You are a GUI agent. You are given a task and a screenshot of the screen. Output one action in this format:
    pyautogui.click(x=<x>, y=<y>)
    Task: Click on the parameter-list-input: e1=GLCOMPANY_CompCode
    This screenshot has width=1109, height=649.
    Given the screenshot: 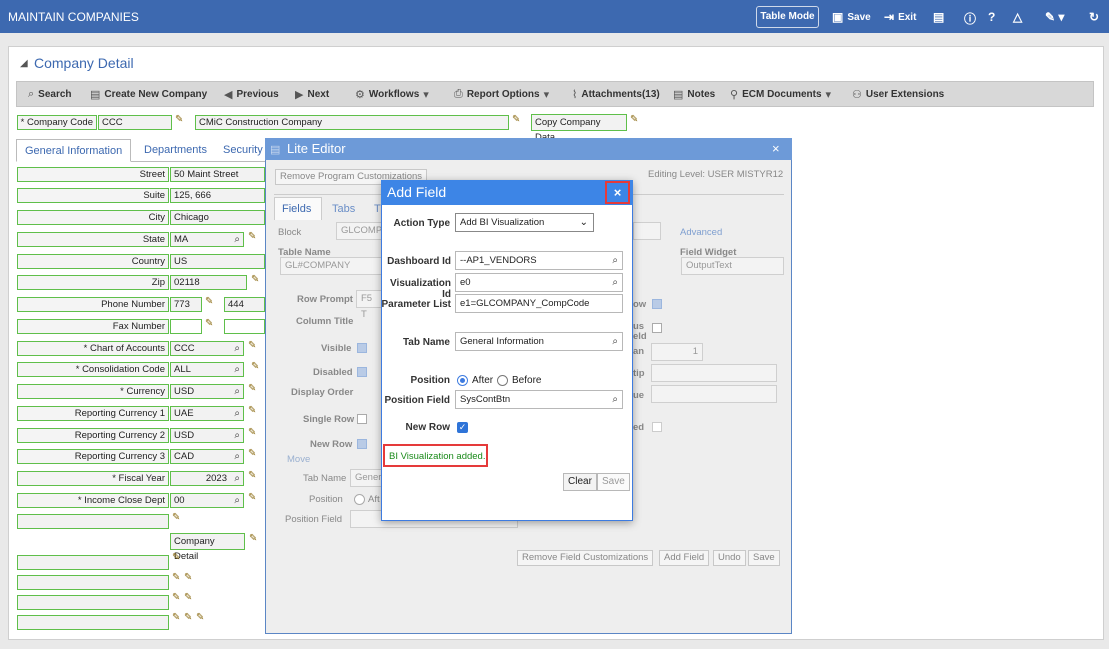 What is the action you would take?
    pyautogui.click(x=539, y=303)
    